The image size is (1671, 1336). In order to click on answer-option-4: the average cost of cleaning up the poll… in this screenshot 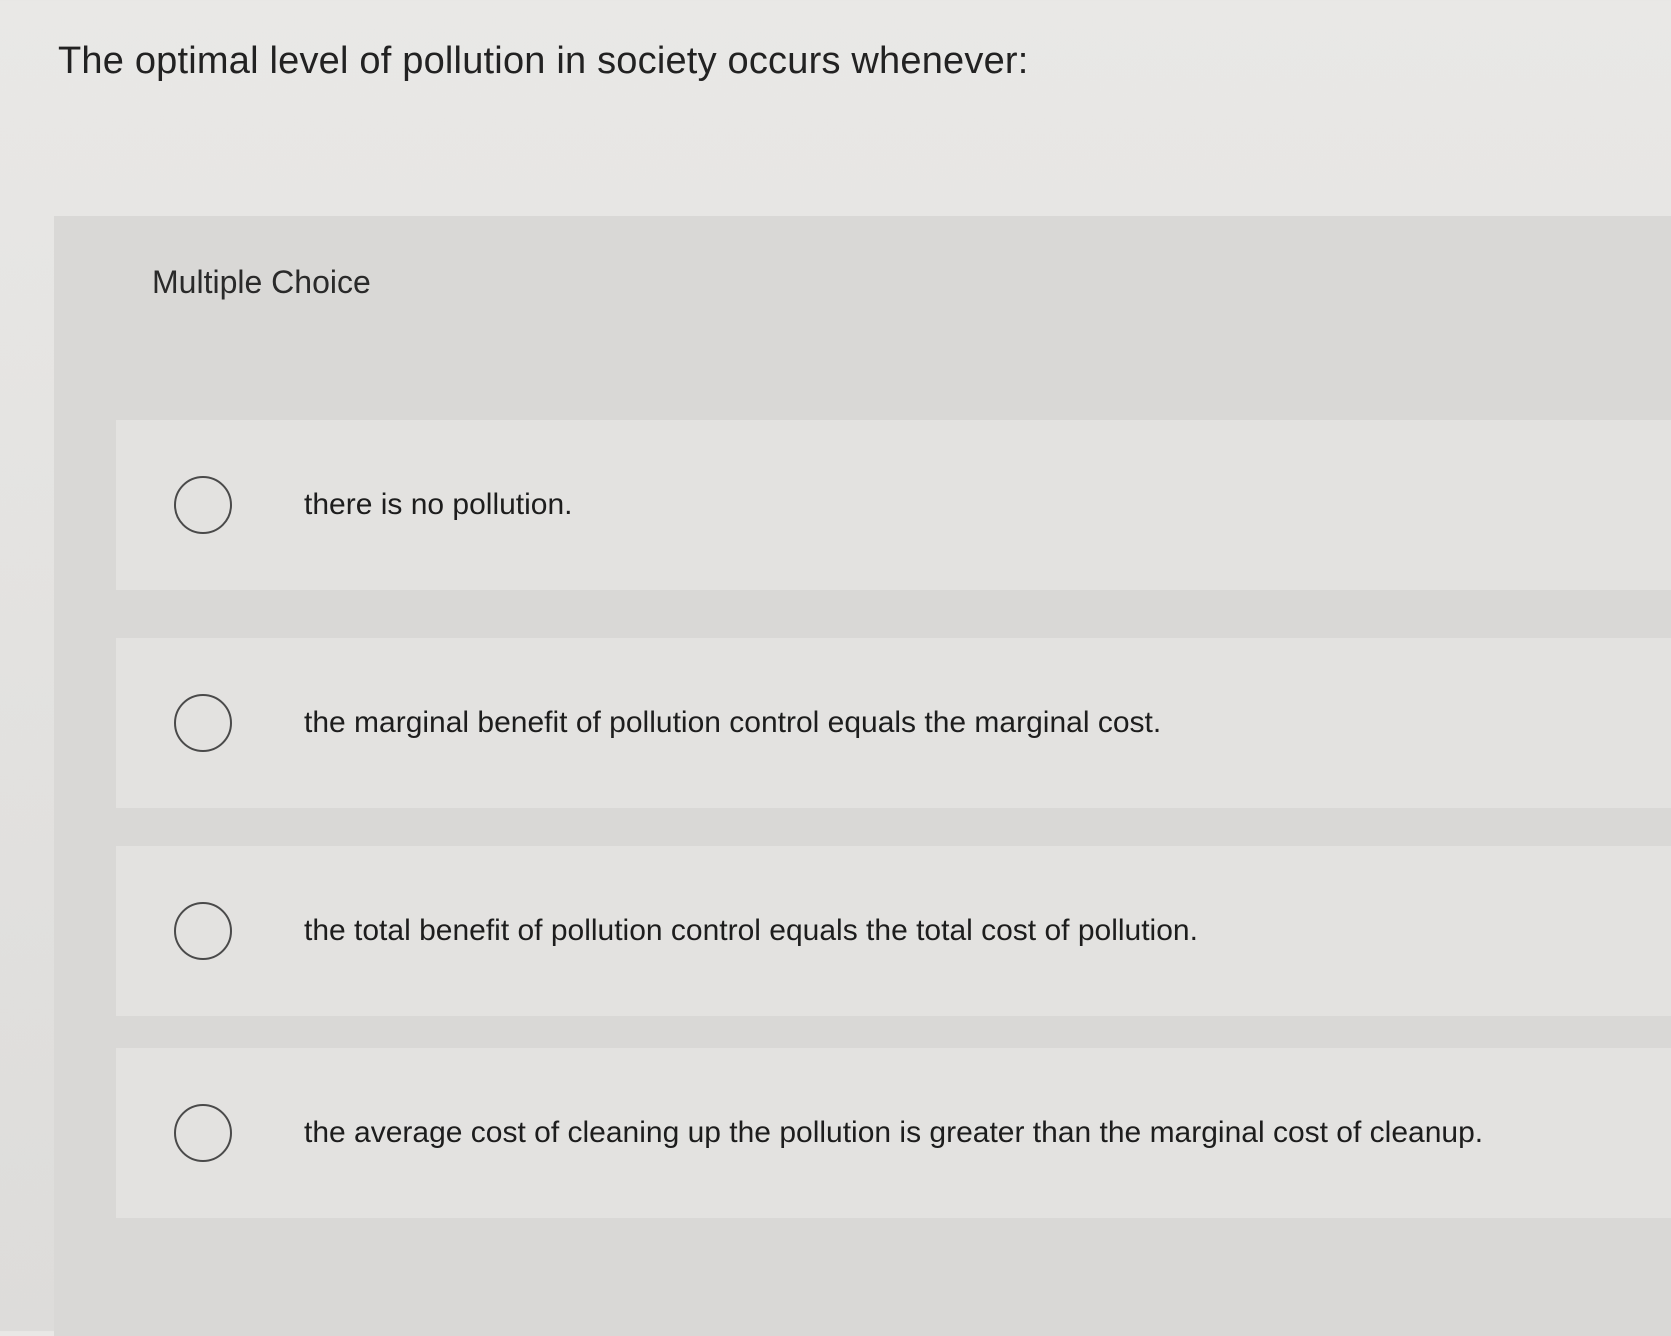, I will do `click(893, 1133)`.